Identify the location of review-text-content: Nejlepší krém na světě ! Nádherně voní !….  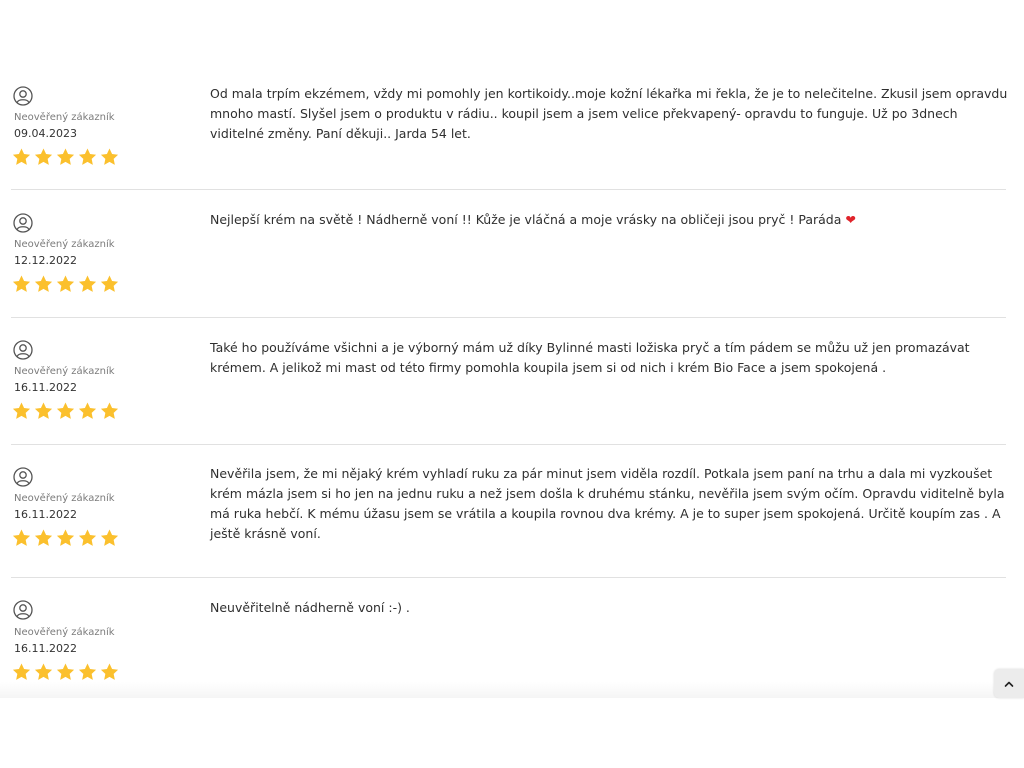
(526, 219).